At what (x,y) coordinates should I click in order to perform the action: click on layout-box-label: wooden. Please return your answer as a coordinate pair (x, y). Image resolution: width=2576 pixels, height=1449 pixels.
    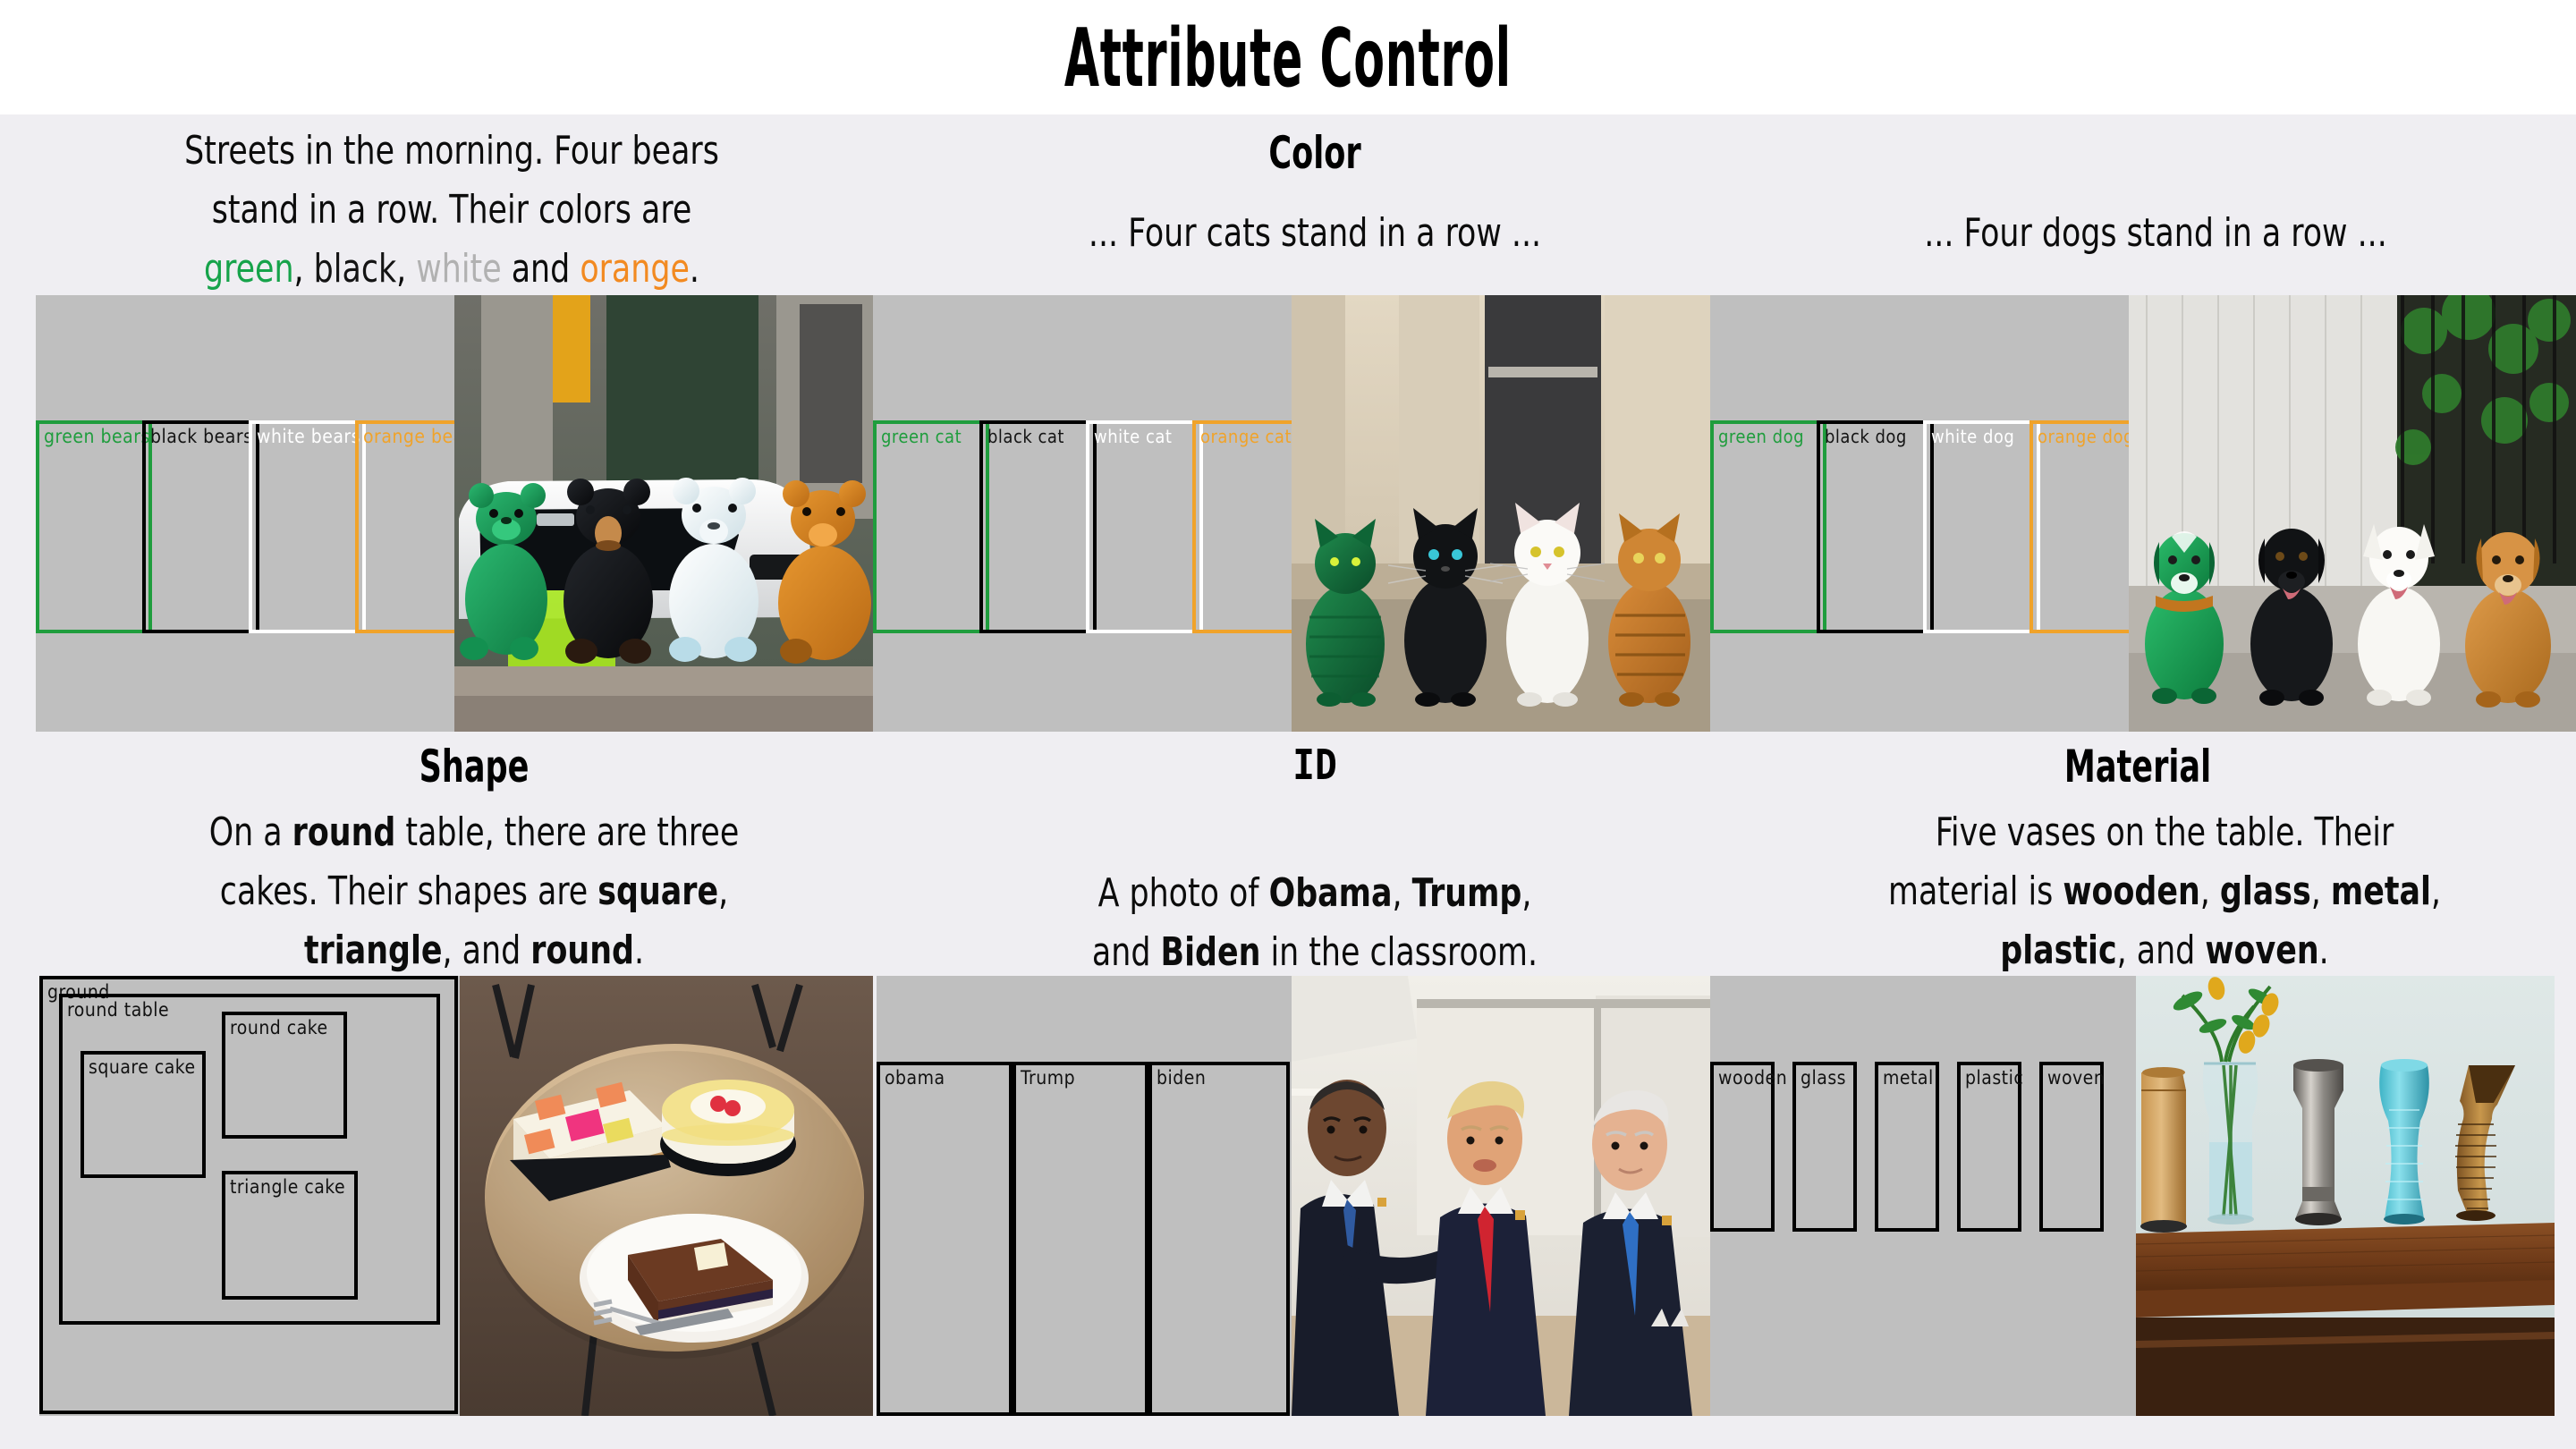
    Looking at the image, I should click on (1753, 1078).